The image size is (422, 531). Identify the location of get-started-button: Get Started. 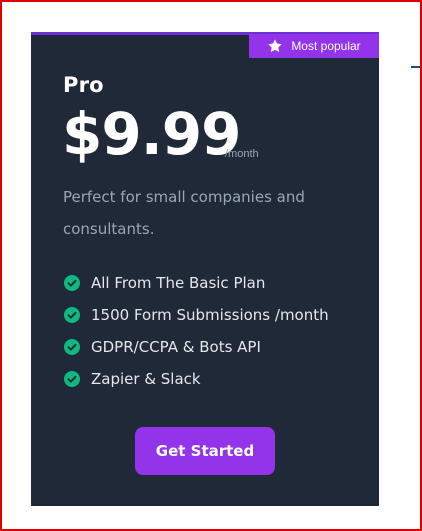
(205, 451).